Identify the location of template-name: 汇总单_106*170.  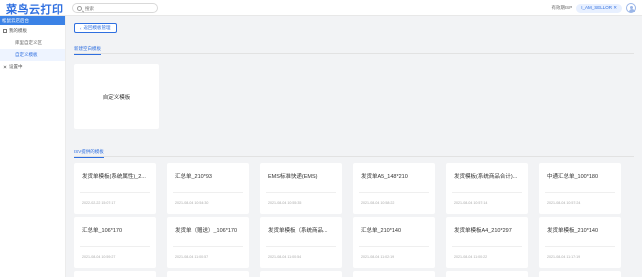
(102, 231).